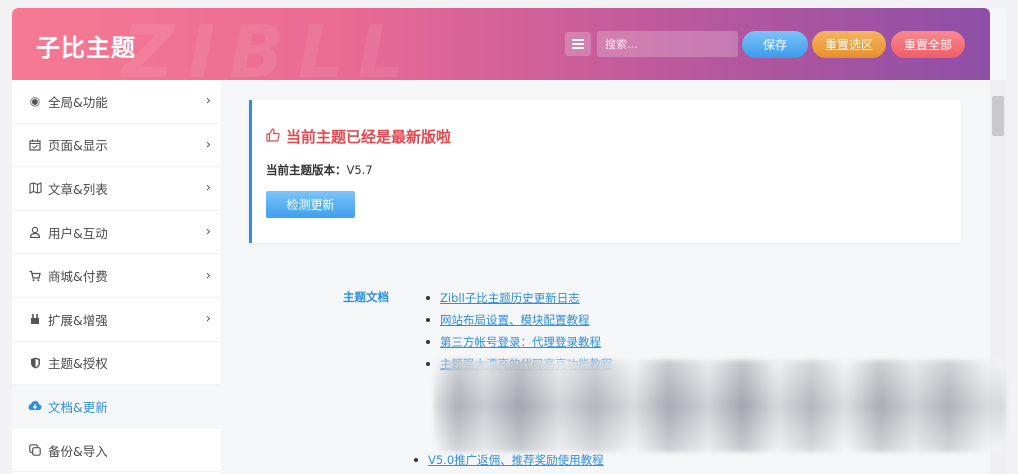 The height and width of the screenshot is (474, 1018). Describe the element at coordinates (578, 40) in the screenshot. I see `menu-icon` at that location.